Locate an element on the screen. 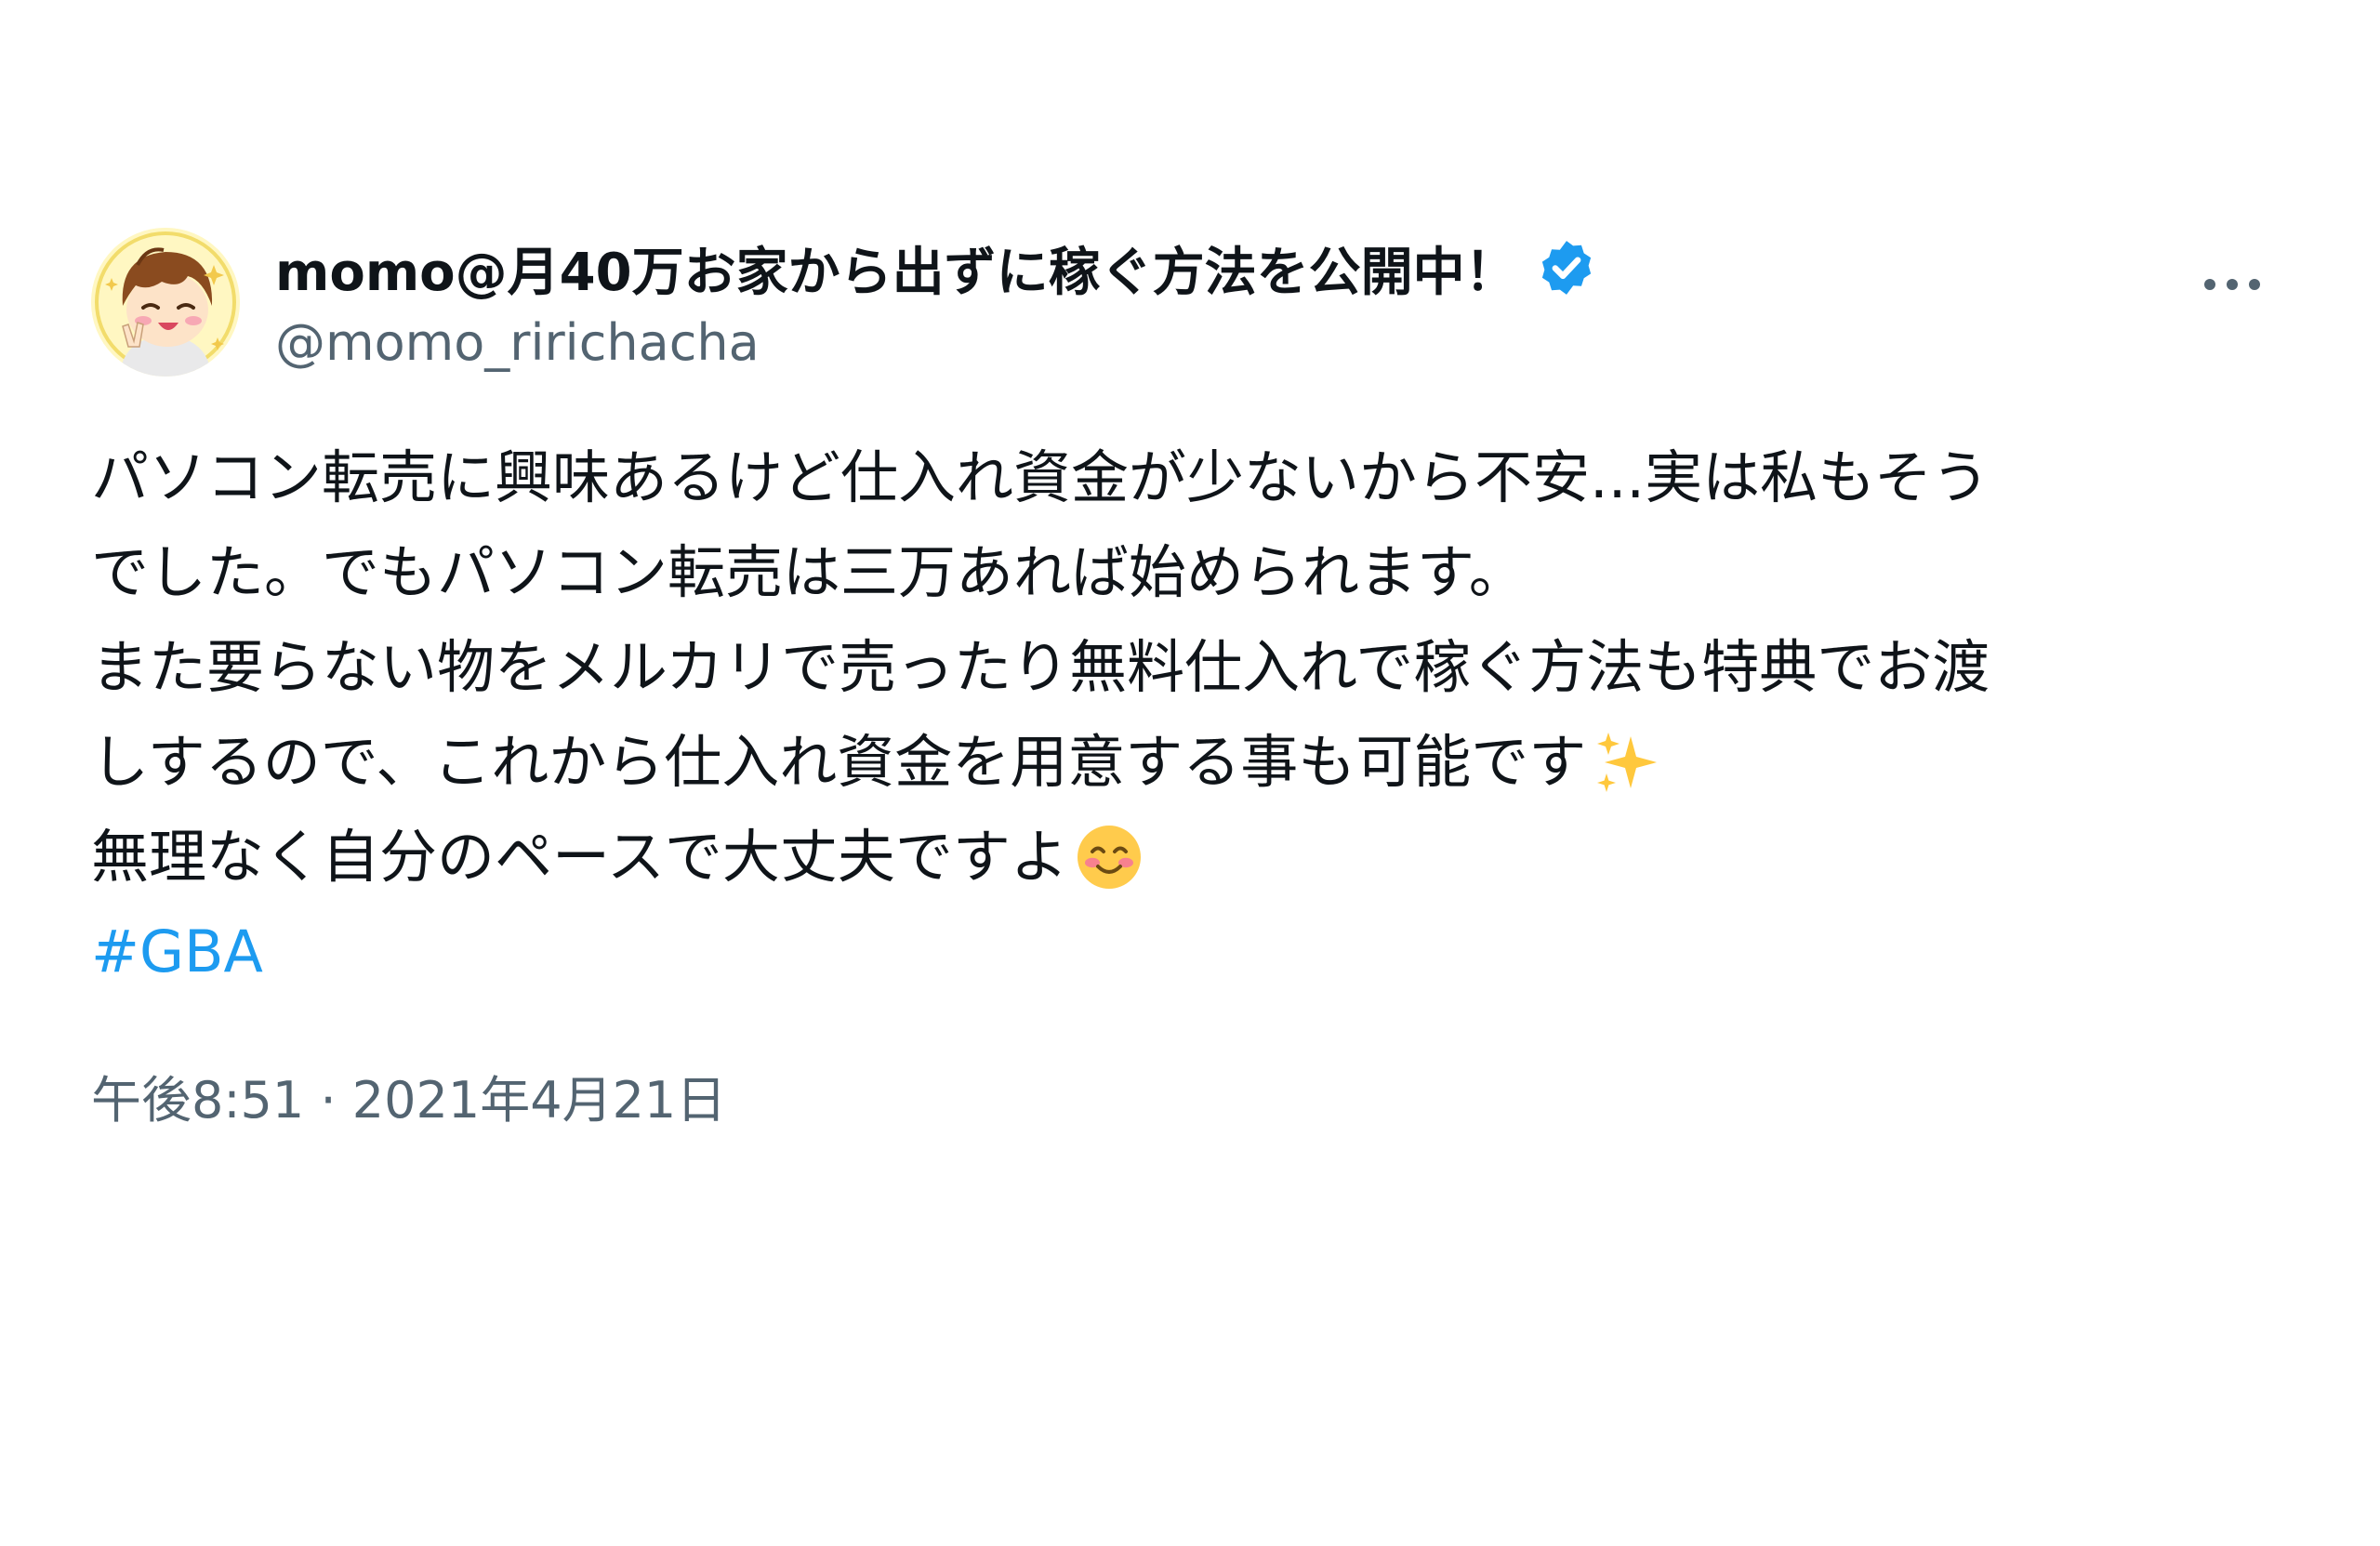 Image resolution: width=2380 pixels, height=1546 pixels. sparkles-emoji is located at coordinates (1627, 762).